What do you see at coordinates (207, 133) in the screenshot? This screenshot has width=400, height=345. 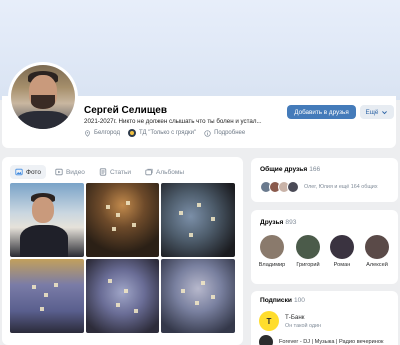 I see `info-icon` at bounding box center [207, 133].